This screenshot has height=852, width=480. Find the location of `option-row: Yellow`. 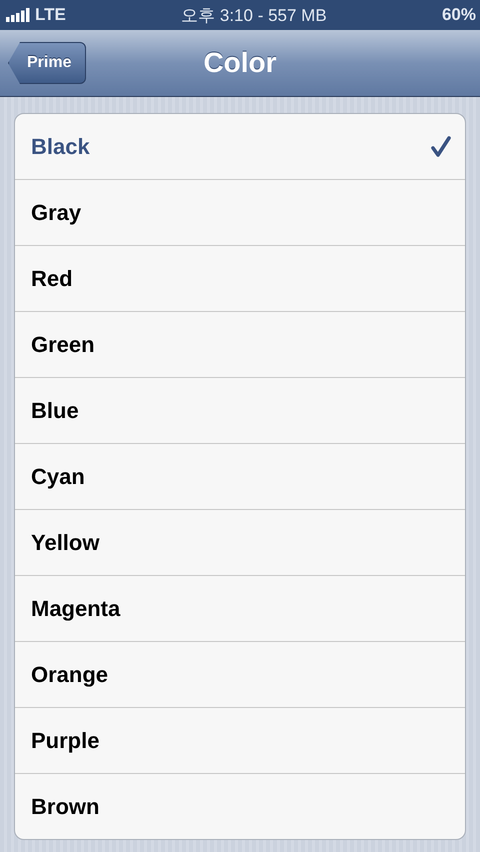

option-row: Yellow is located at coordinates (240, 542).